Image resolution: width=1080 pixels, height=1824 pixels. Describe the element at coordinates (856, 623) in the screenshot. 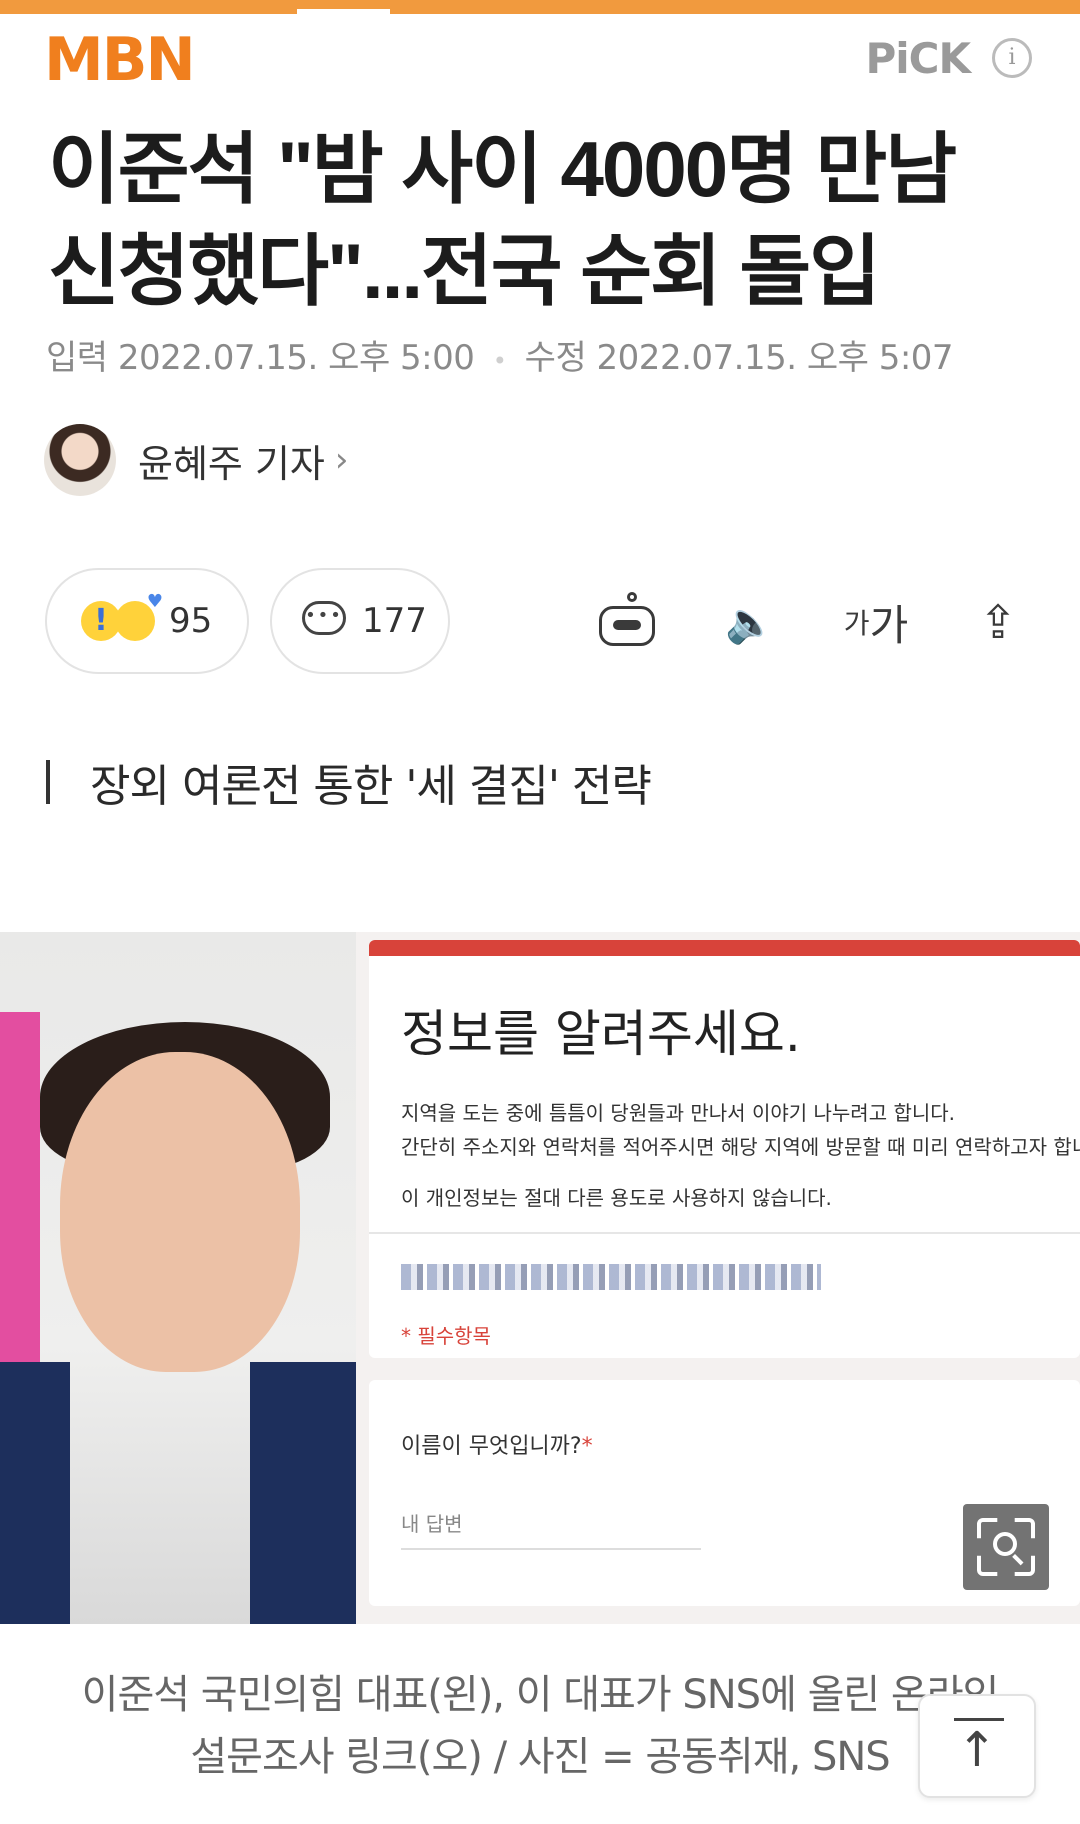

I see `font-small-icon: 가` at that location.